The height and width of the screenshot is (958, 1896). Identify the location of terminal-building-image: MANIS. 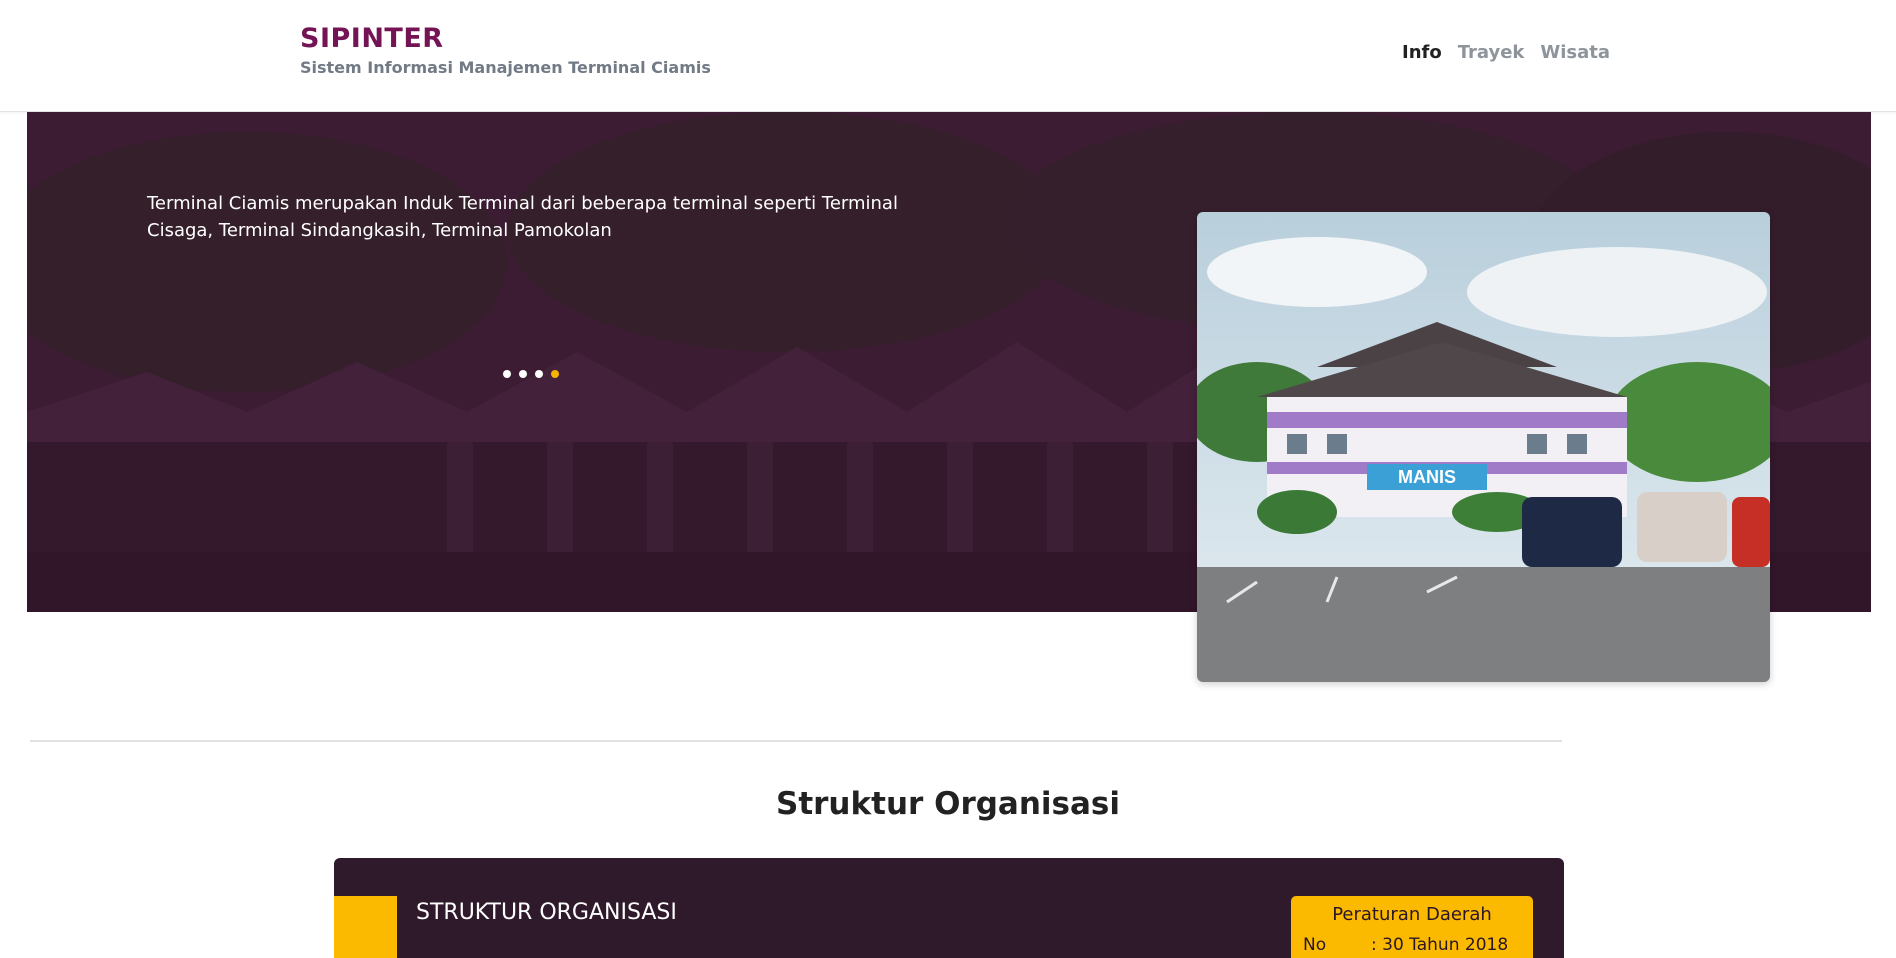
(1483, 447).